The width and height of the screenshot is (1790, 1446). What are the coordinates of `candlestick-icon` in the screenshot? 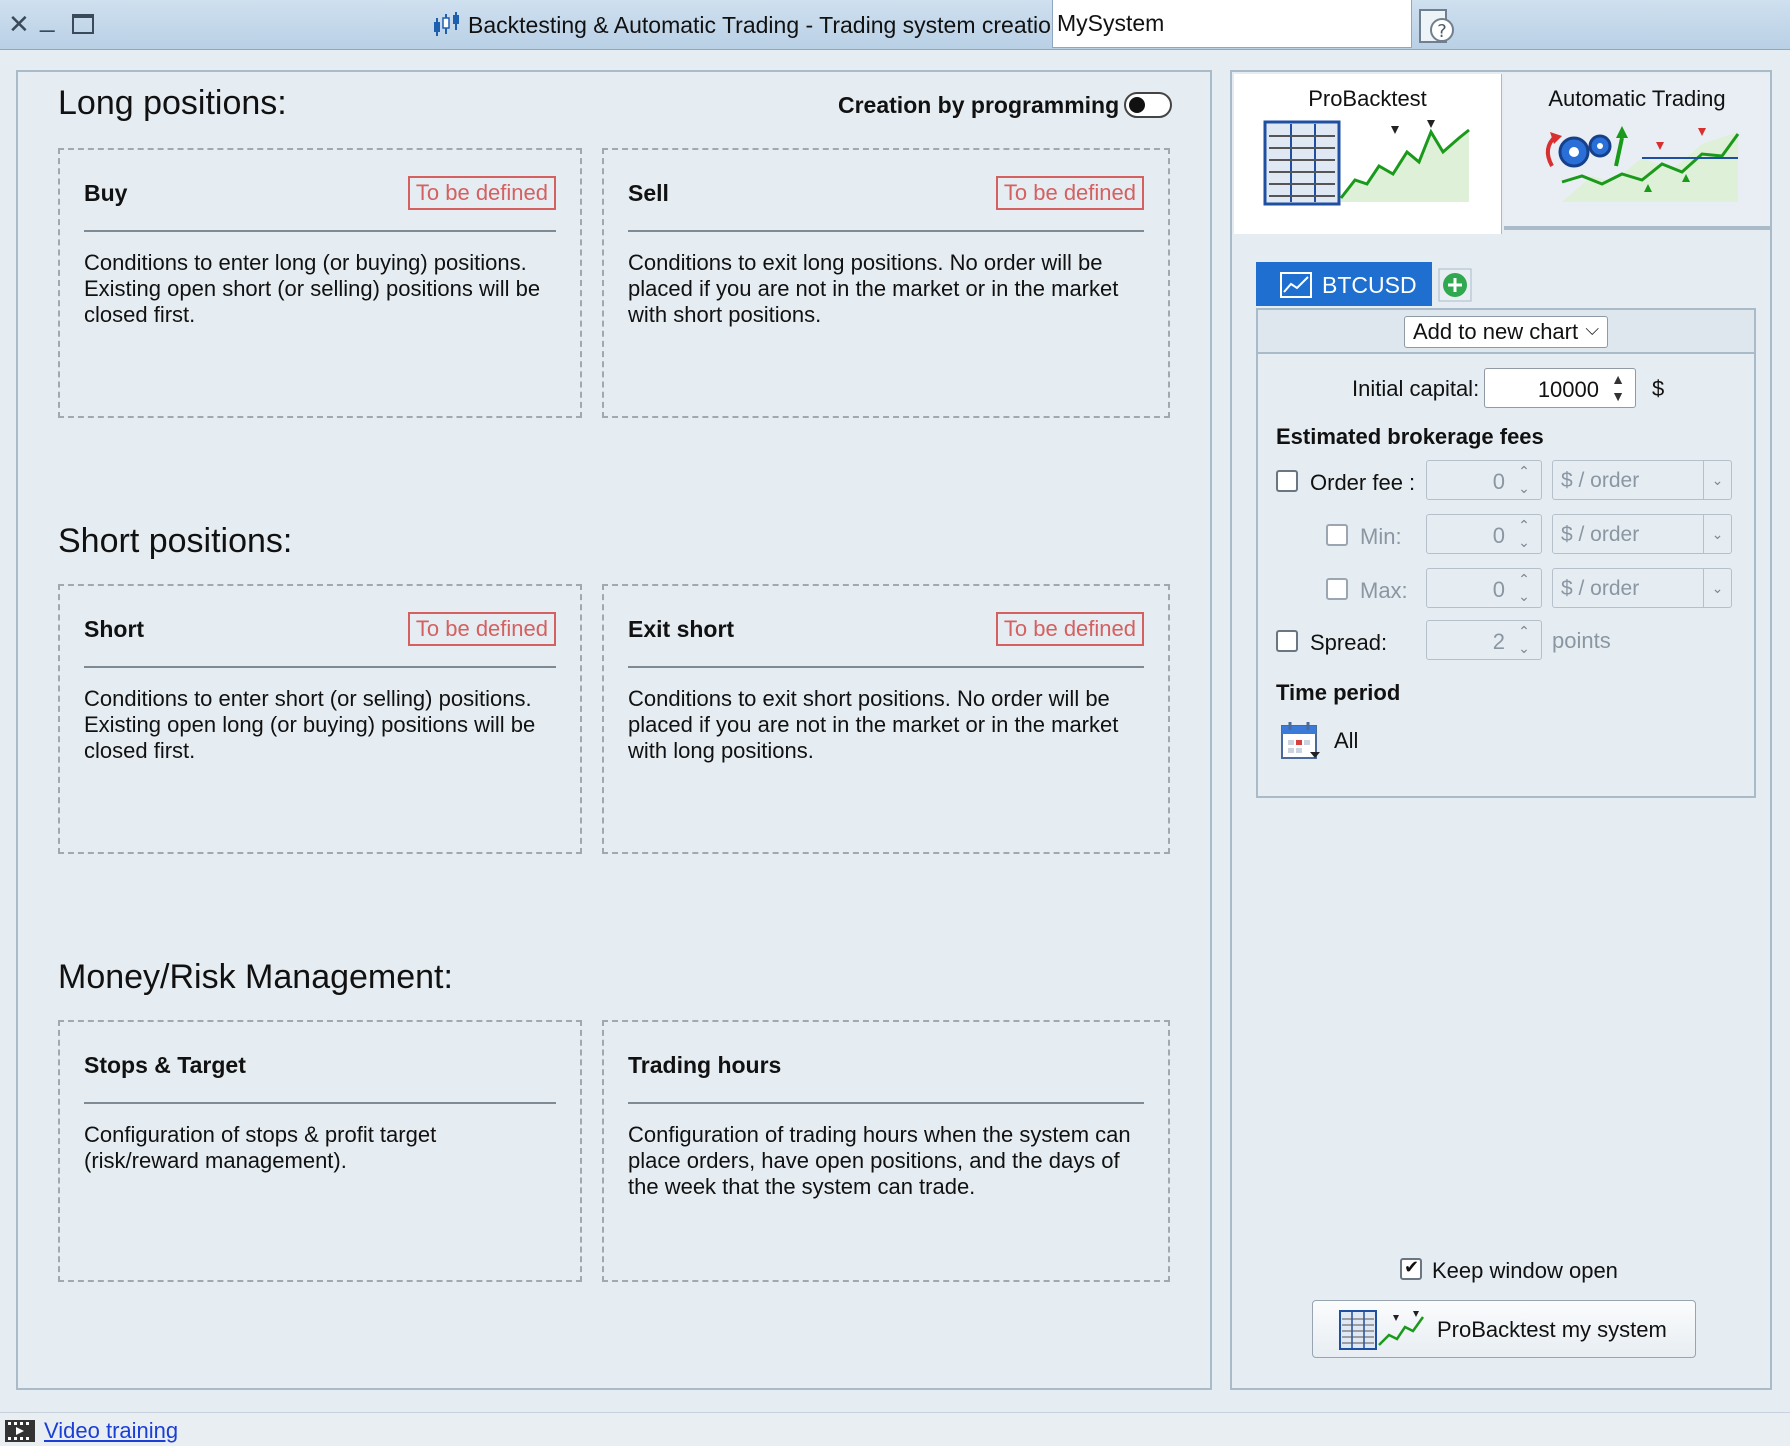 It's located at (446, 24).